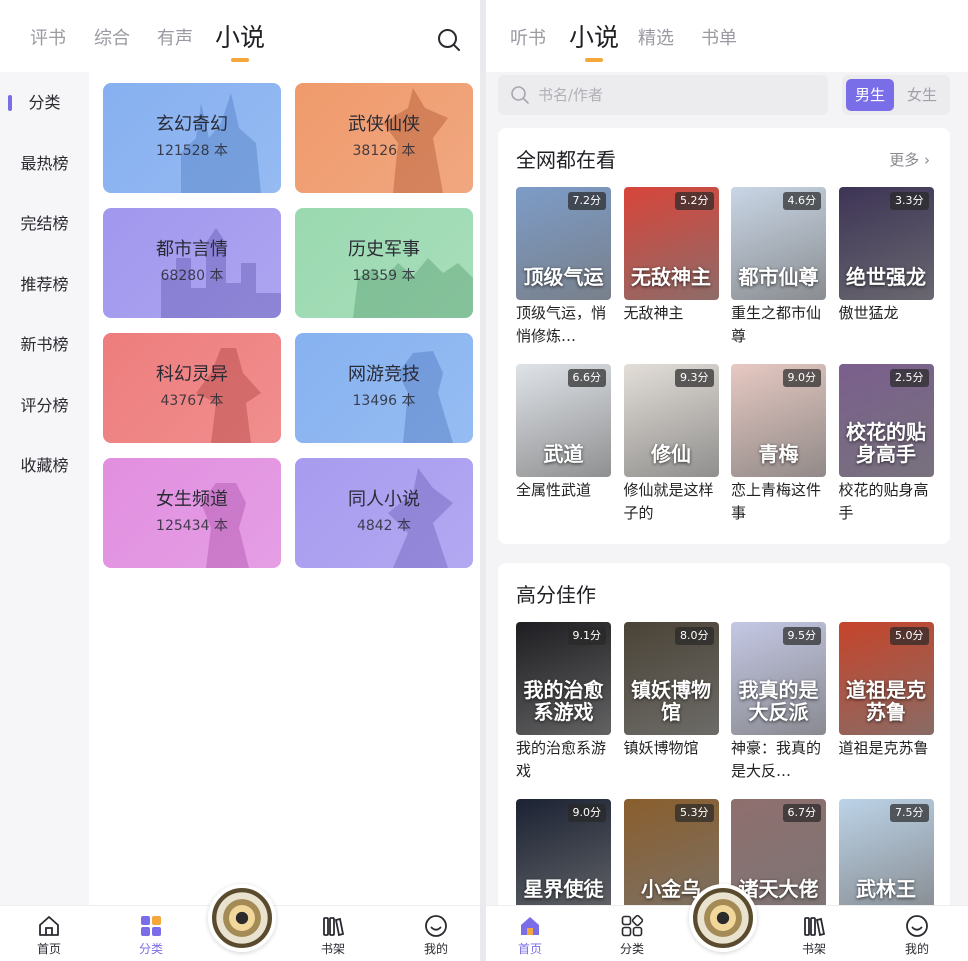  What do you see at coordinates (420, 518) in the screenshot?
I see `dancer-silhouette-icon` at bounding box center [420, 518].